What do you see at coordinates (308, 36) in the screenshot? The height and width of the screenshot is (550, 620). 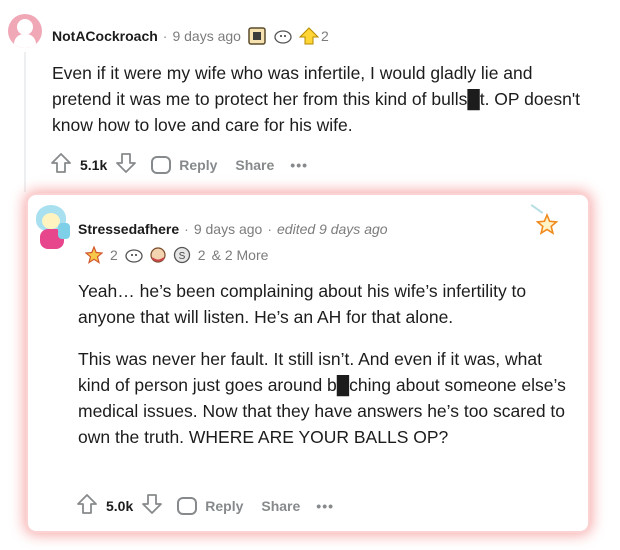 I see `upvote-award-icon` at bounding box center [308, 36].